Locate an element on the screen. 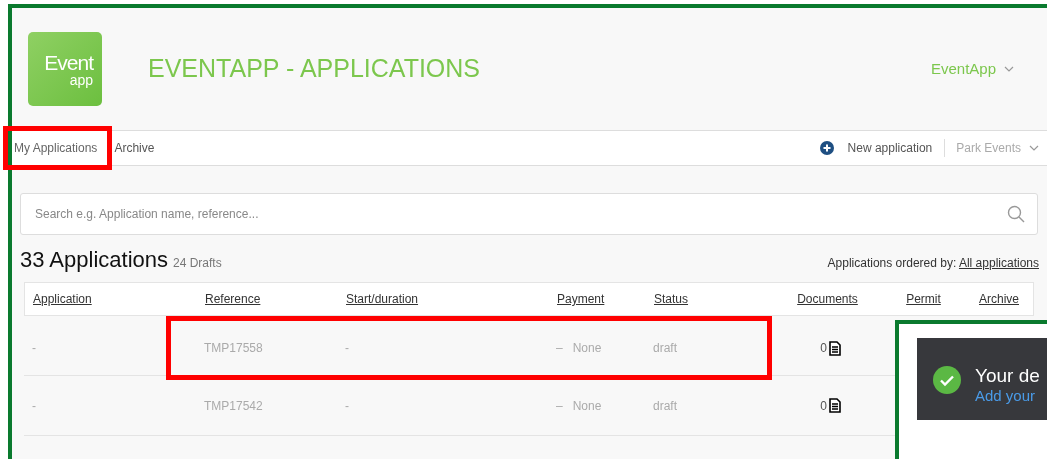 The image size is (1047, 459). order-label: Applications ordered by: is located at coordinates (892, 263).